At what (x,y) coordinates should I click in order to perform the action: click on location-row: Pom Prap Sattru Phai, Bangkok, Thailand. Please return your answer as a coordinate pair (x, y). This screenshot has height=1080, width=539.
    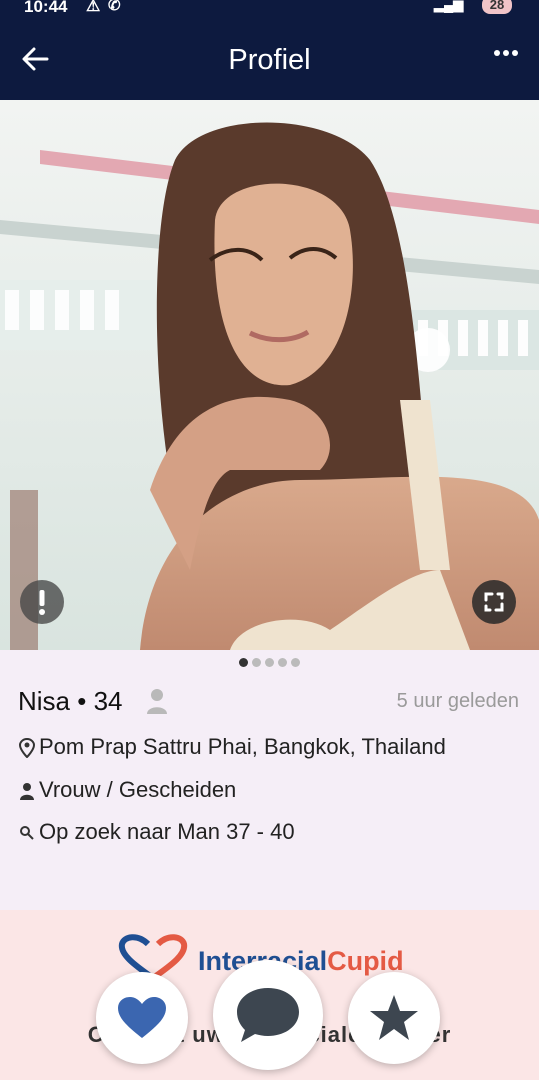
    Looking at the image, I should click on (232, 747).